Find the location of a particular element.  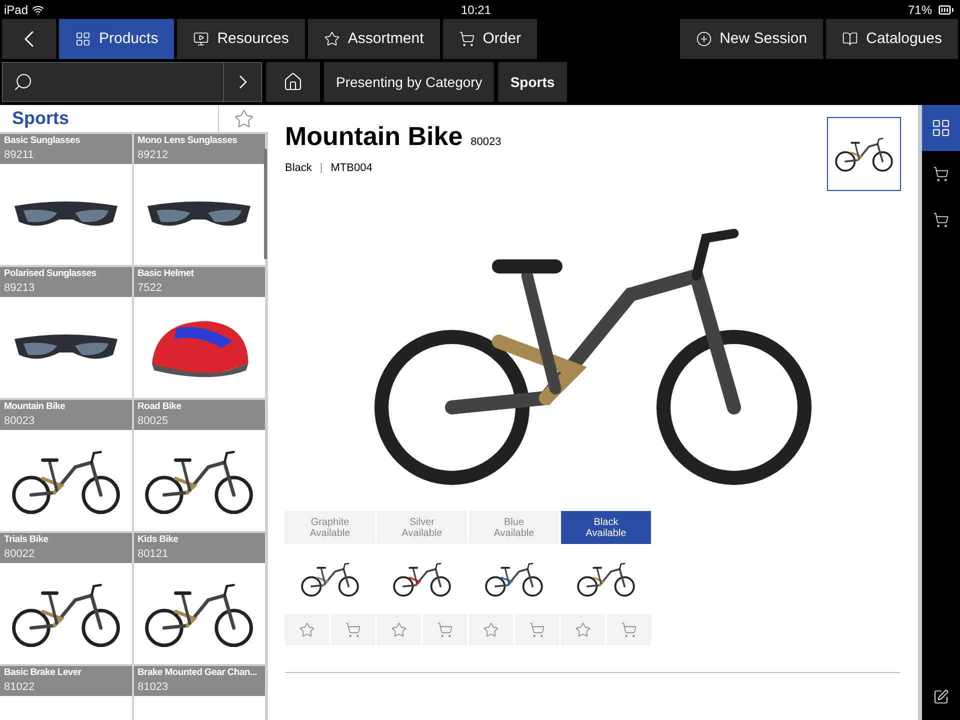

toolbar-button: New Session is located at coordinates (752, 39).